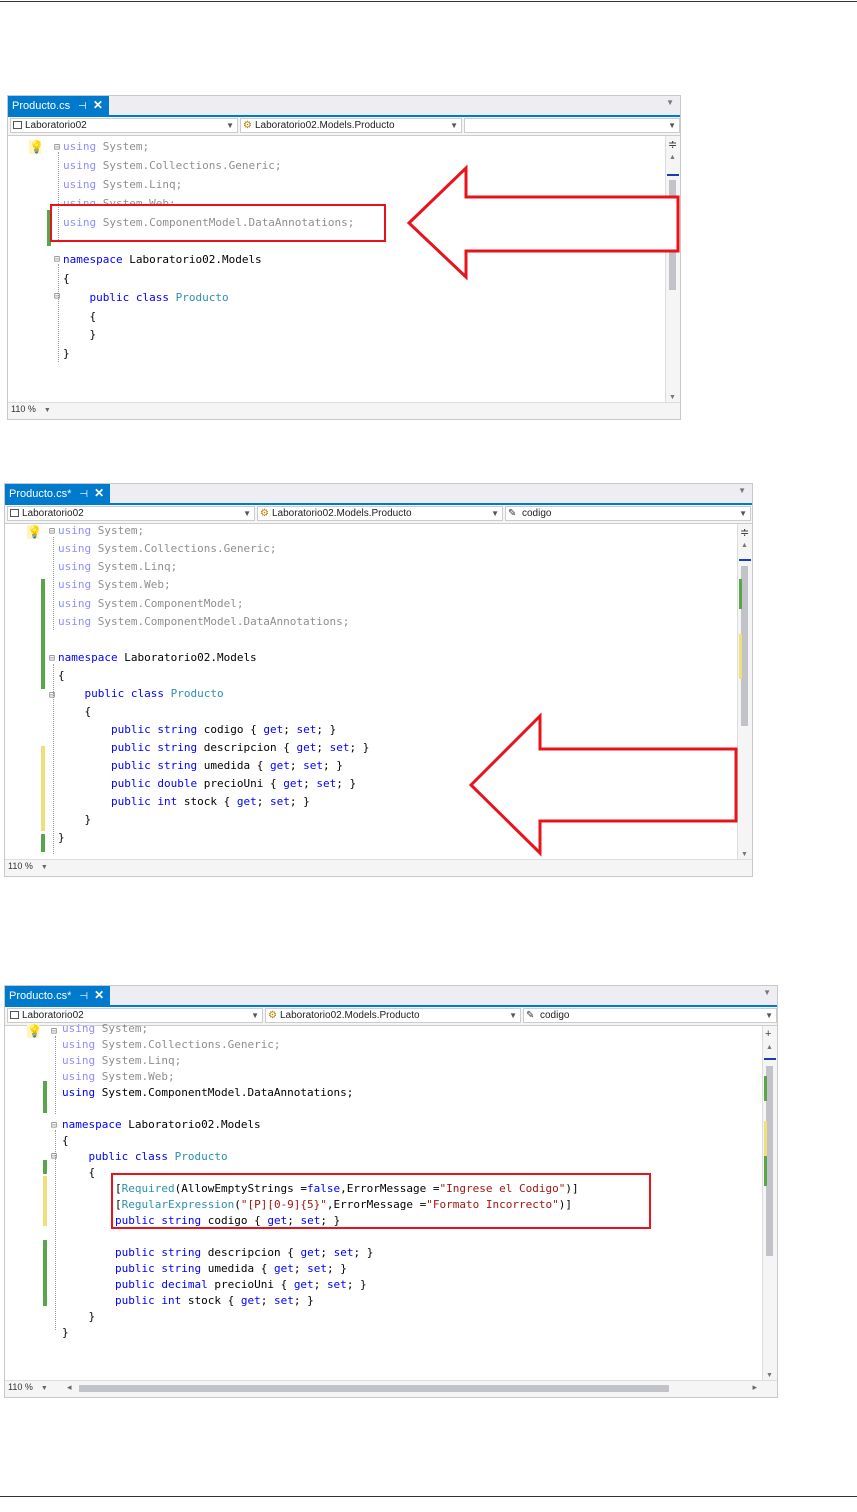  Describe the element at coordinates (378, 494) in the screenshot. I see `tab-bar: Producto.cs* ⊣ ✕ ▼` at that location.